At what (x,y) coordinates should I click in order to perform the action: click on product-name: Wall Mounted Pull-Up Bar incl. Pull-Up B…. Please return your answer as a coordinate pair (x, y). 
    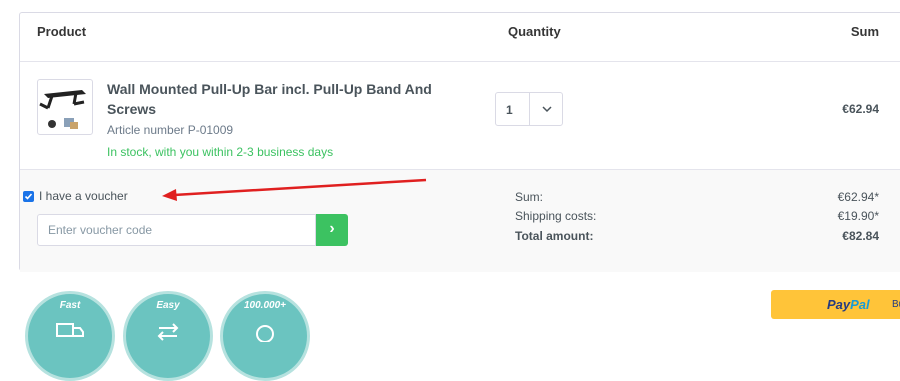
    Looking at the image, I should click on (277, 99).